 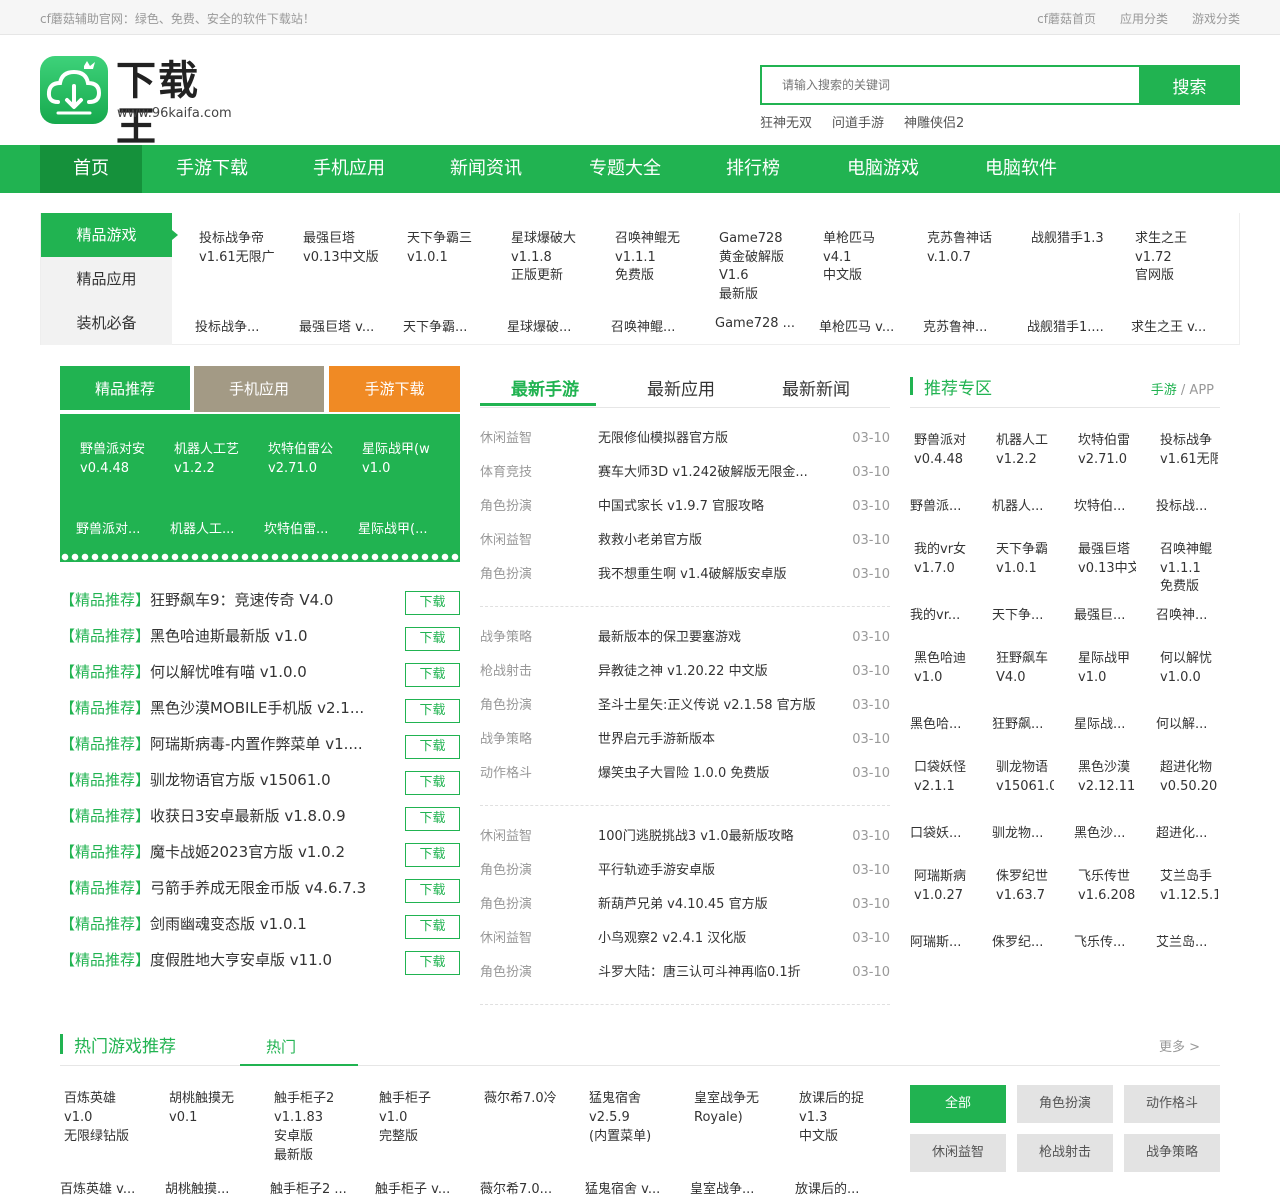 I want to click on nav-pc-games: 电脑游戏, so click(x=883, y=169).